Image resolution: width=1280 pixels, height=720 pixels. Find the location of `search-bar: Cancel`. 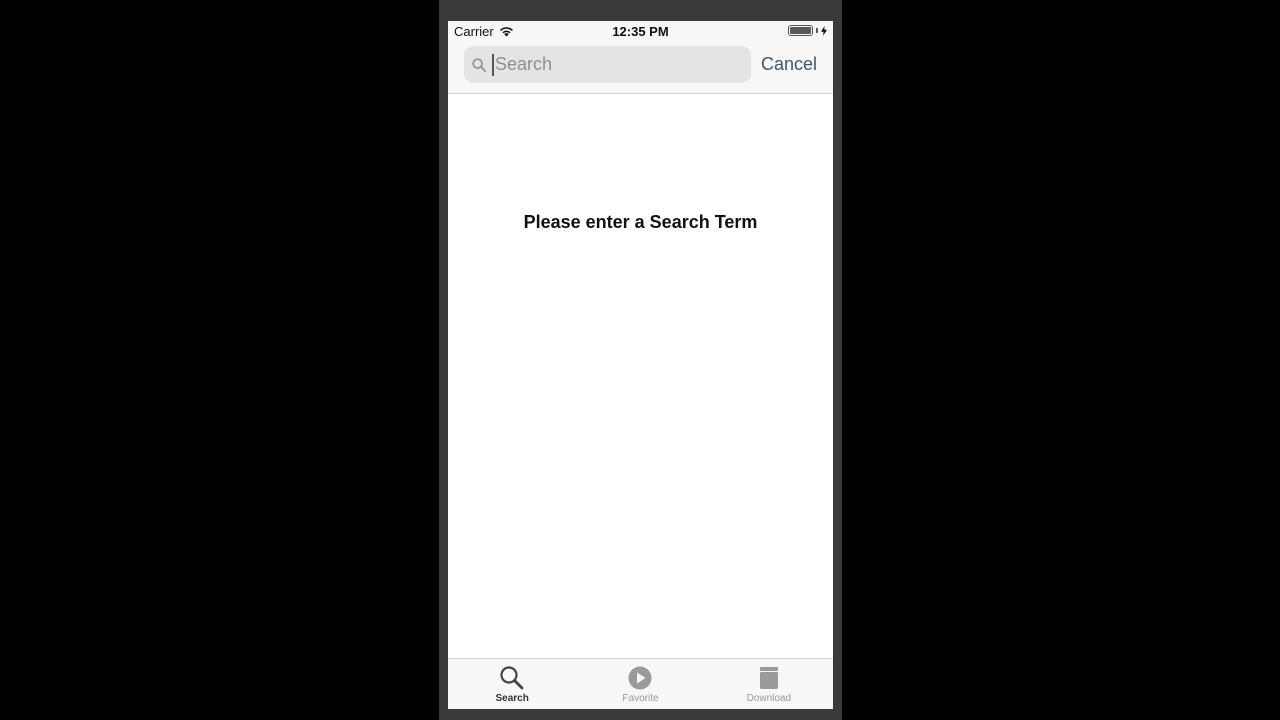

search-bar: Cancel is located at coordinates (640, 68).